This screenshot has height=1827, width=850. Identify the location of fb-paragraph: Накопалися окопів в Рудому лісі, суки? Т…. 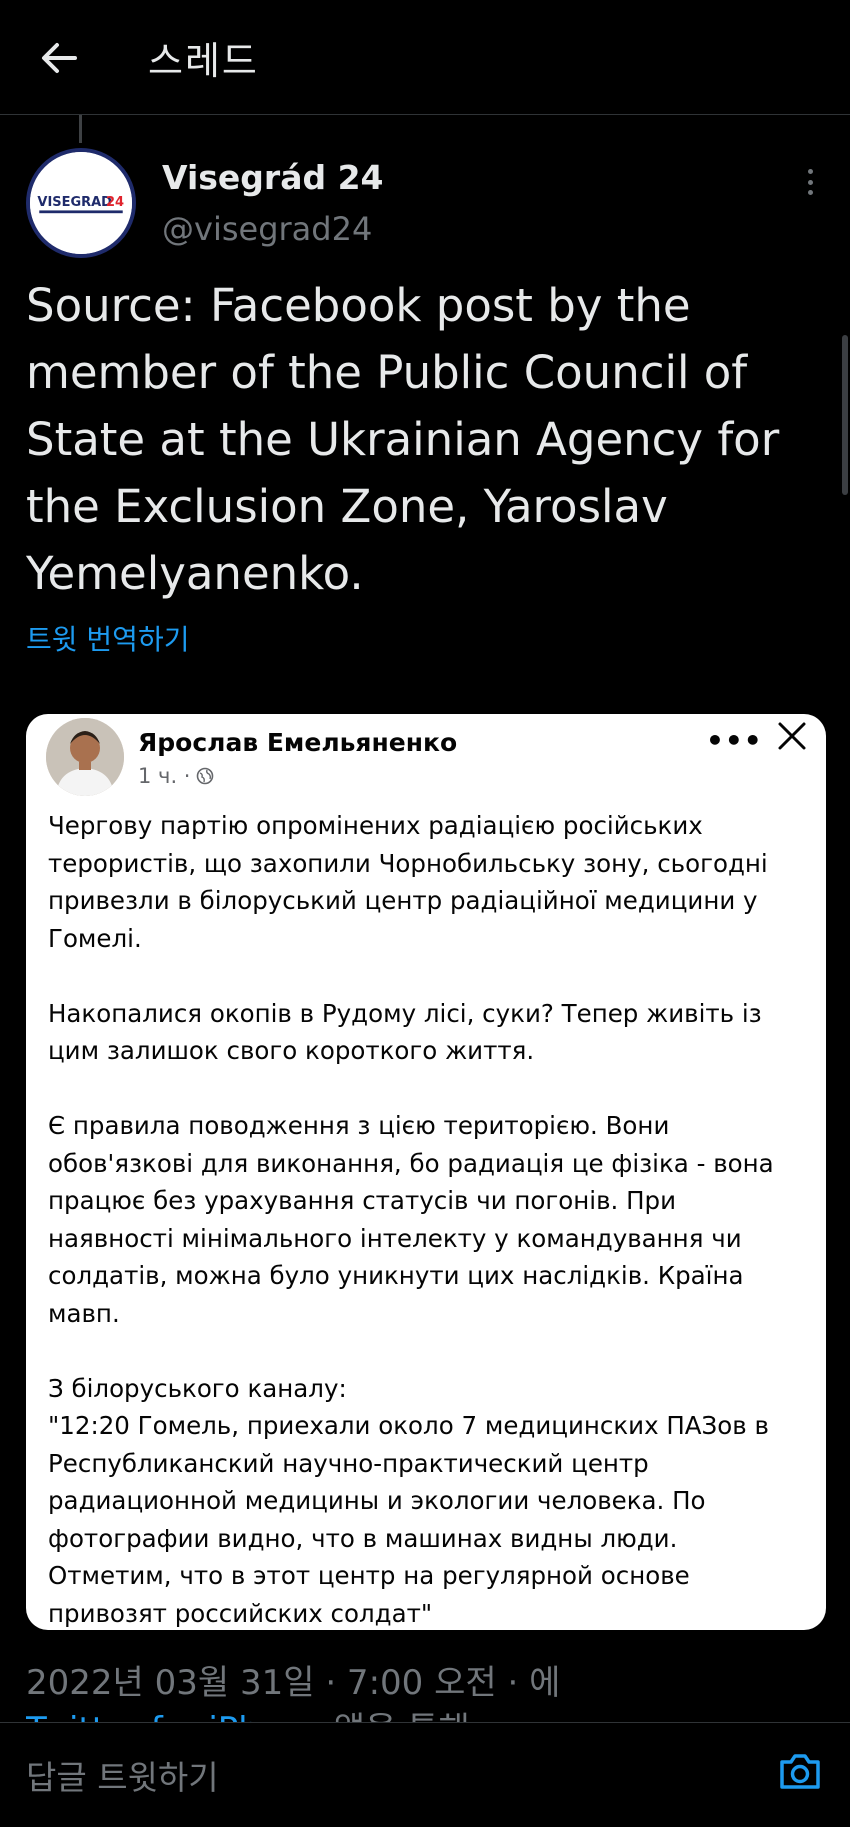
(405, 1032).